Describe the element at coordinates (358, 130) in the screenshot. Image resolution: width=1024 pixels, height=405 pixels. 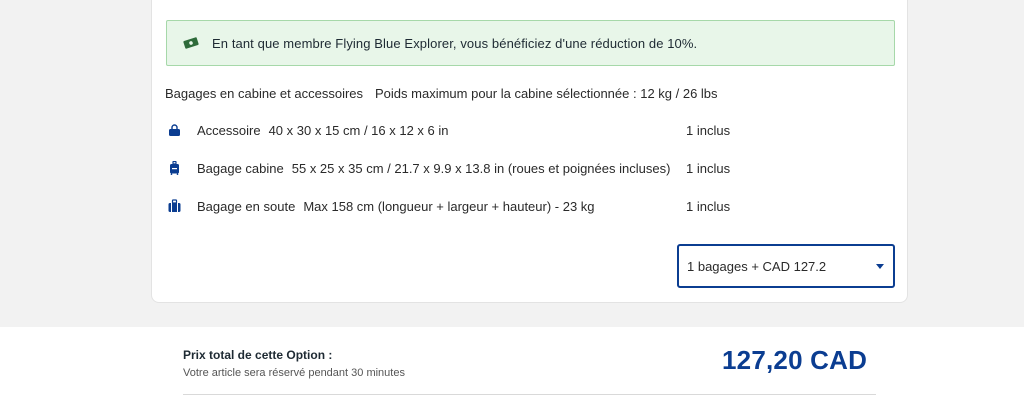
I see `baggage-item-dimensions: 40 x 30 x 15 cm / 16 x 12 x 6 in` at that location.